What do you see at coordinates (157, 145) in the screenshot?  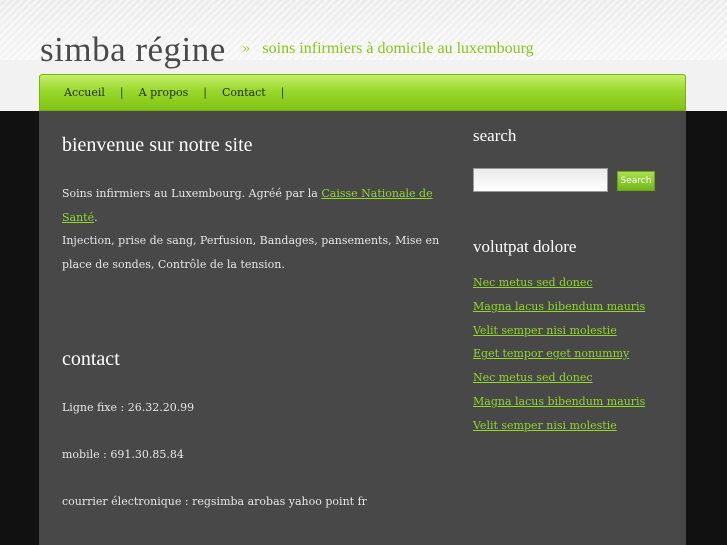 I see `welcome-heading: bienvenue sur notre site` at bounding box center [157, 145].